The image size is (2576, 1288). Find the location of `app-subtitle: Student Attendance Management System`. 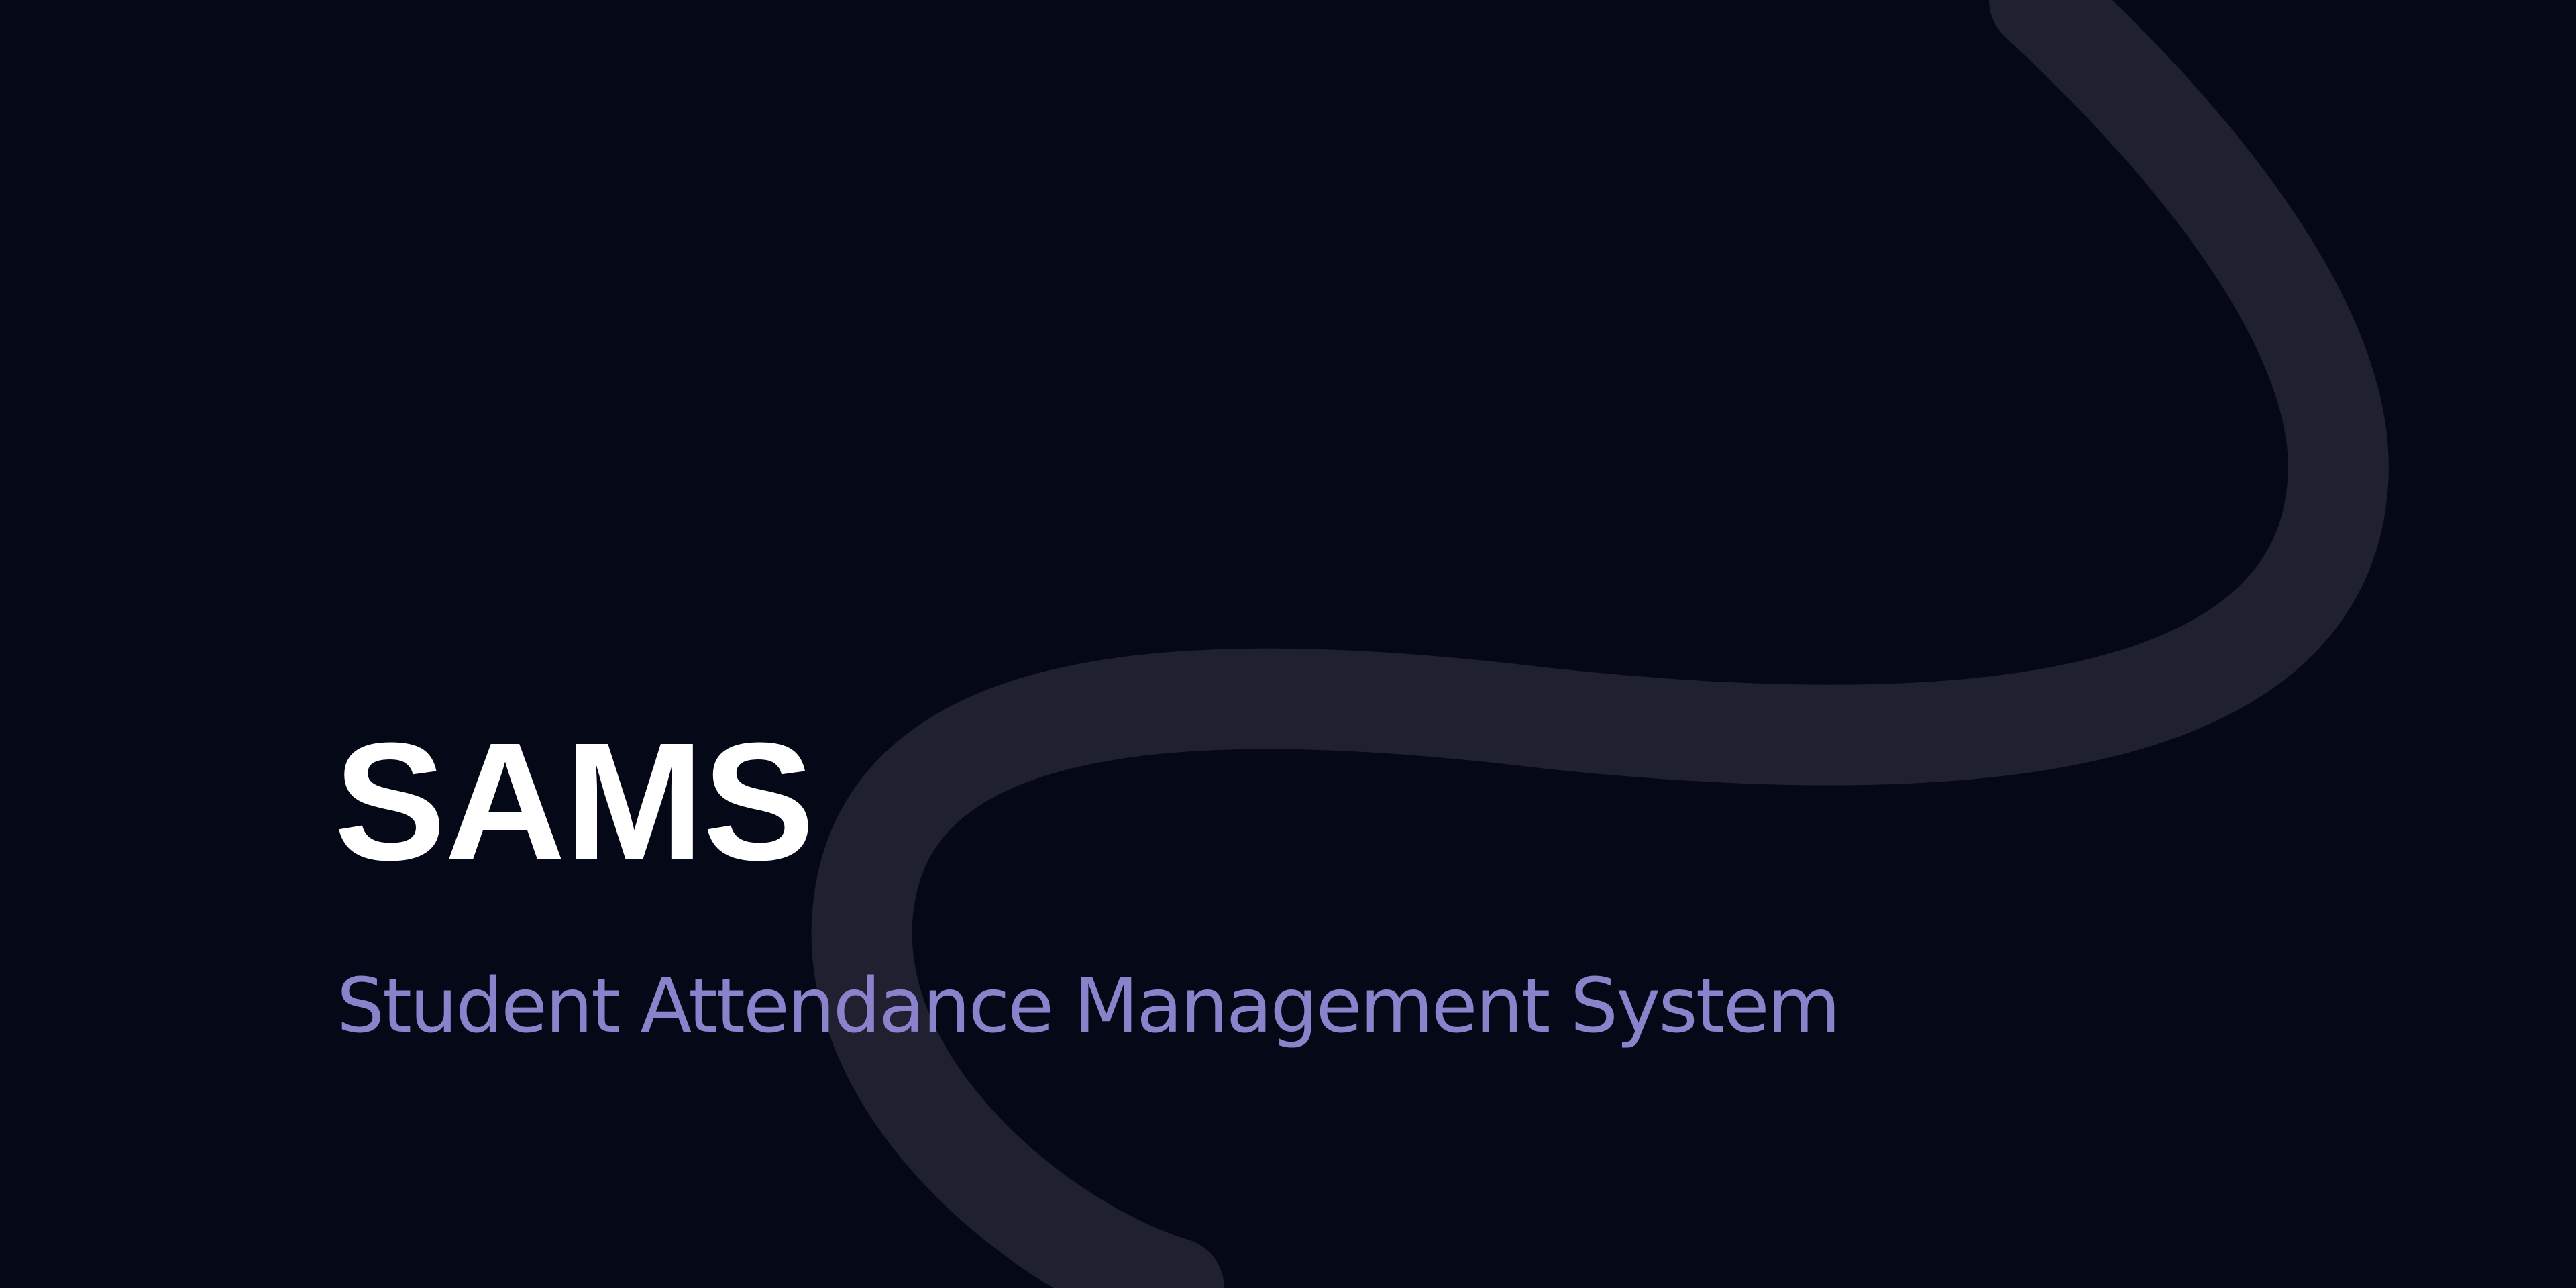

app-subtitle: Student Attendance Management System is located at coordinates (1089, 1006).